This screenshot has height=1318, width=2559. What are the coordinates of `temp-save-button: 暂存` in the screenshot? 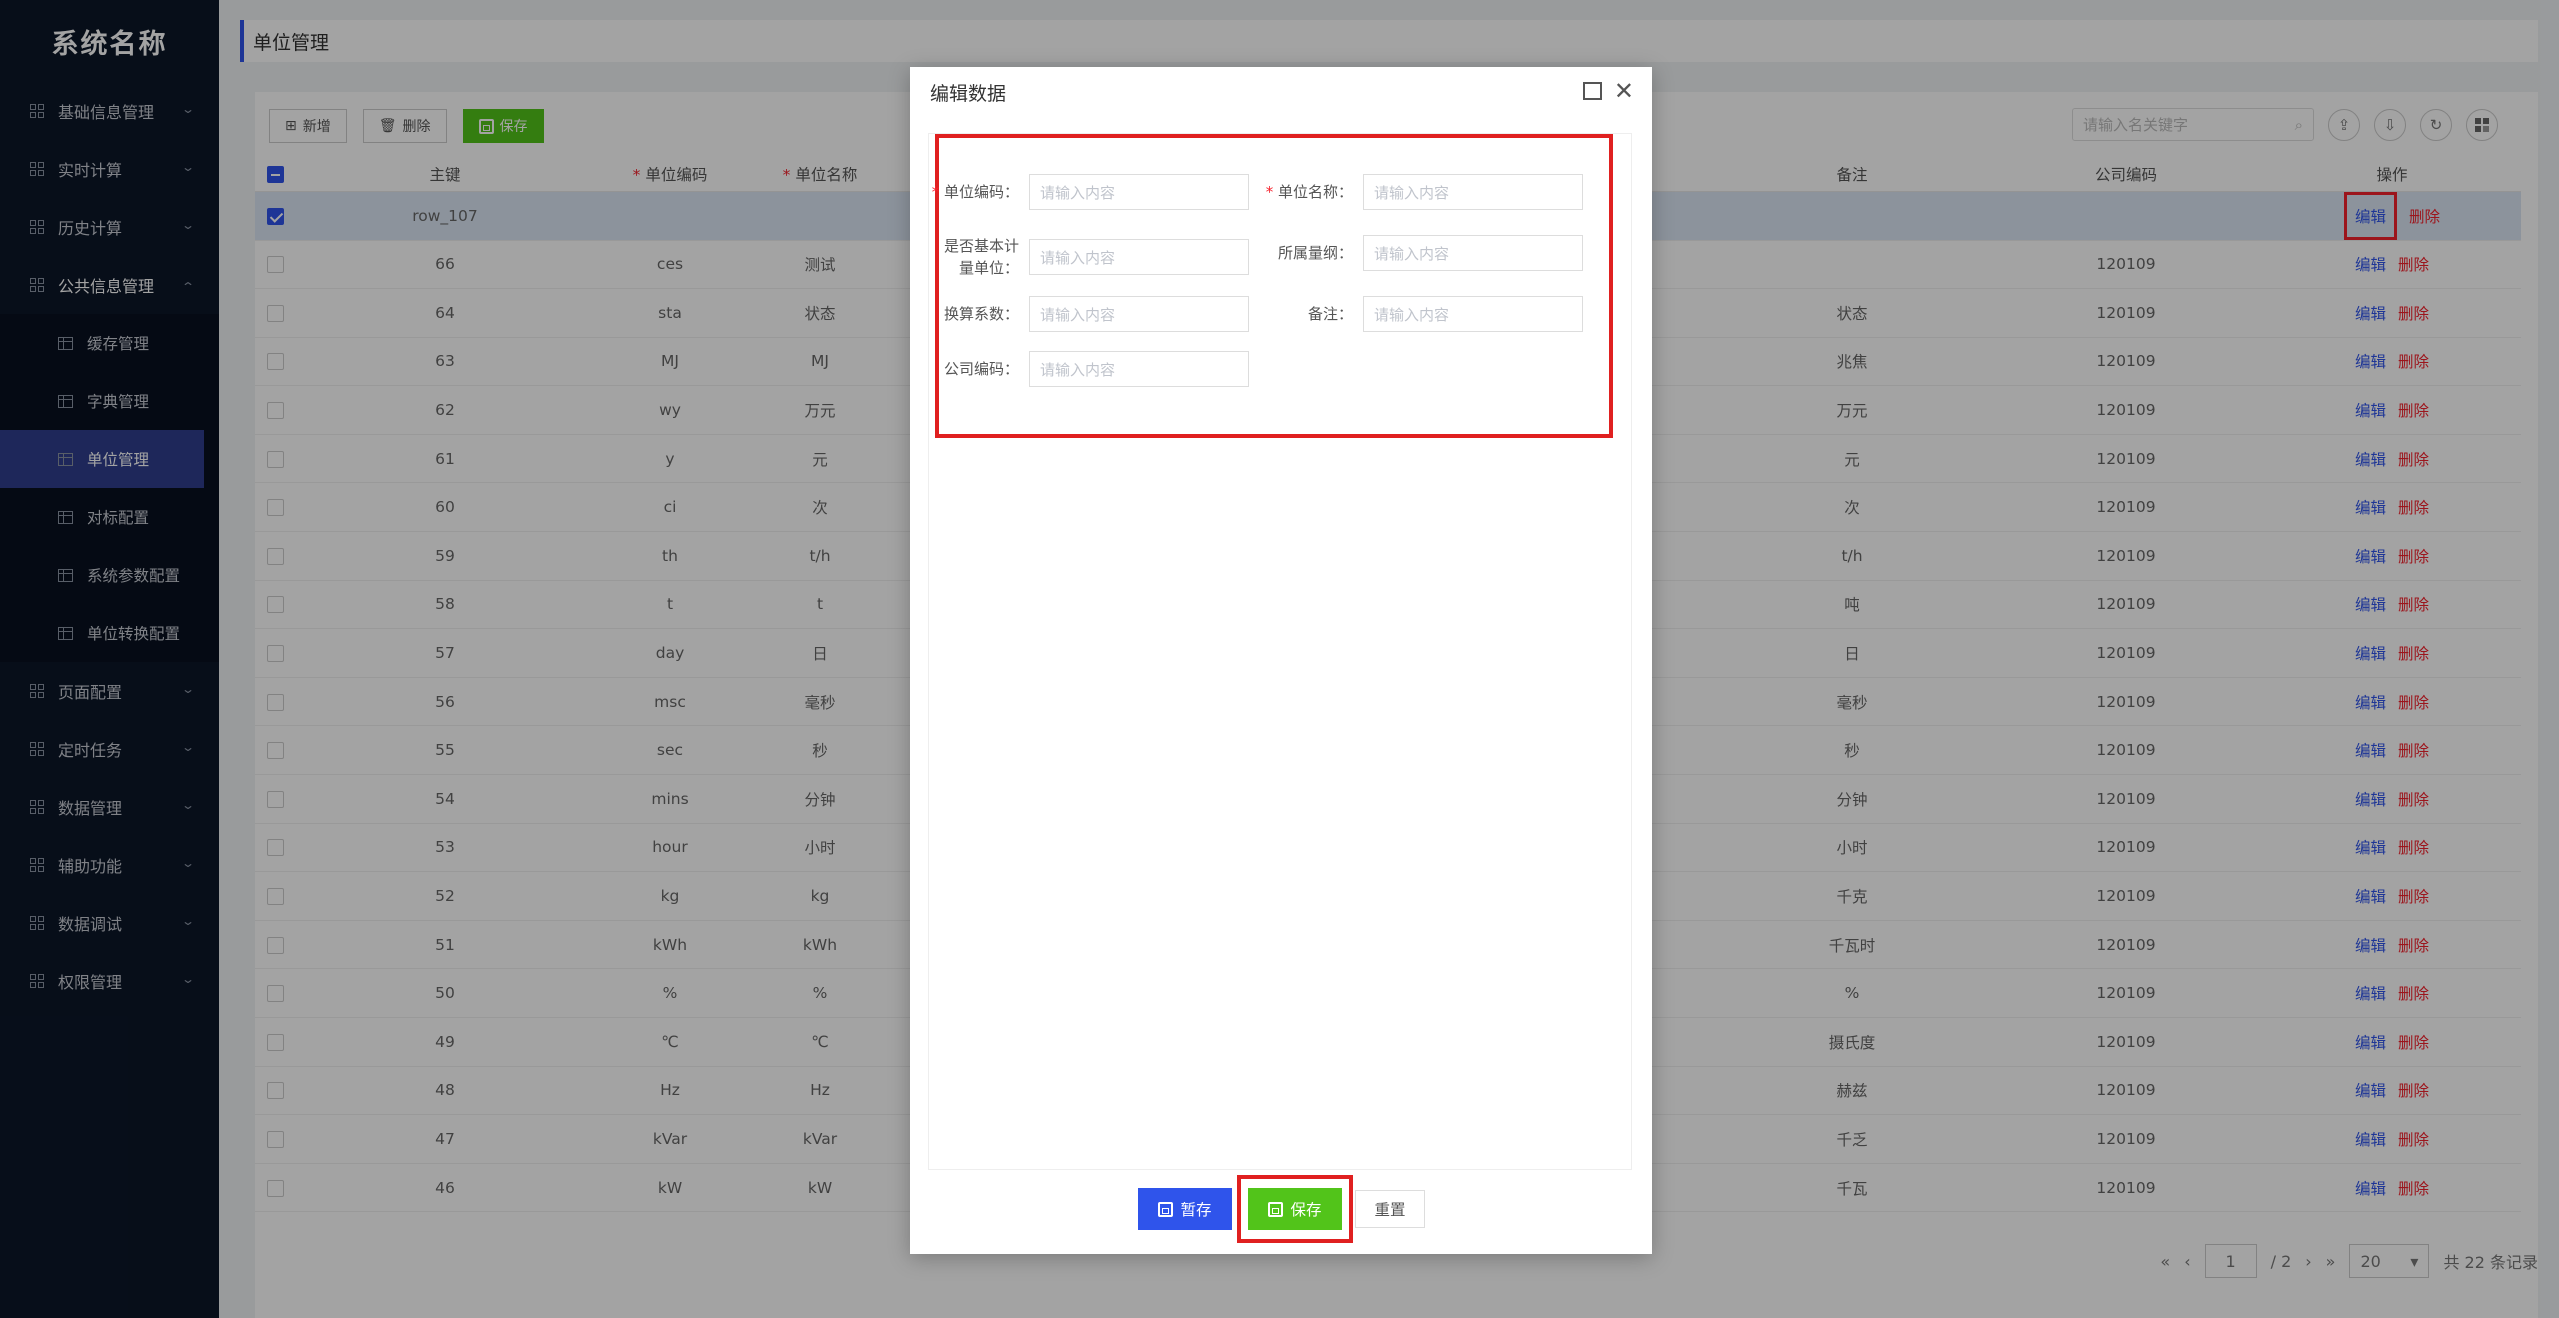 It's located at (1185, 1209).